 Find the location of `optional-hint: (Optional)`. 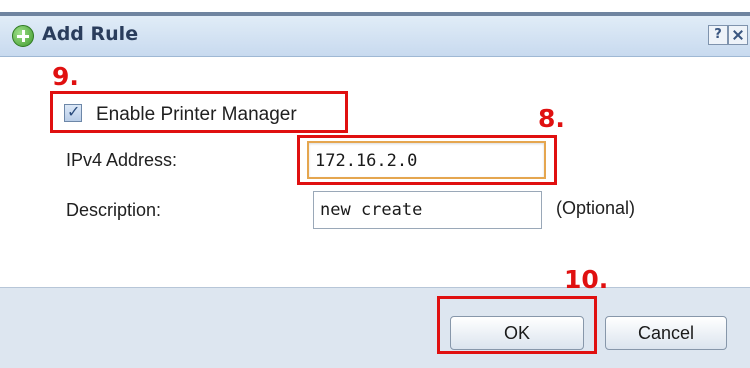

optional-hint: (Optional) is located at coordinates (596, 208).